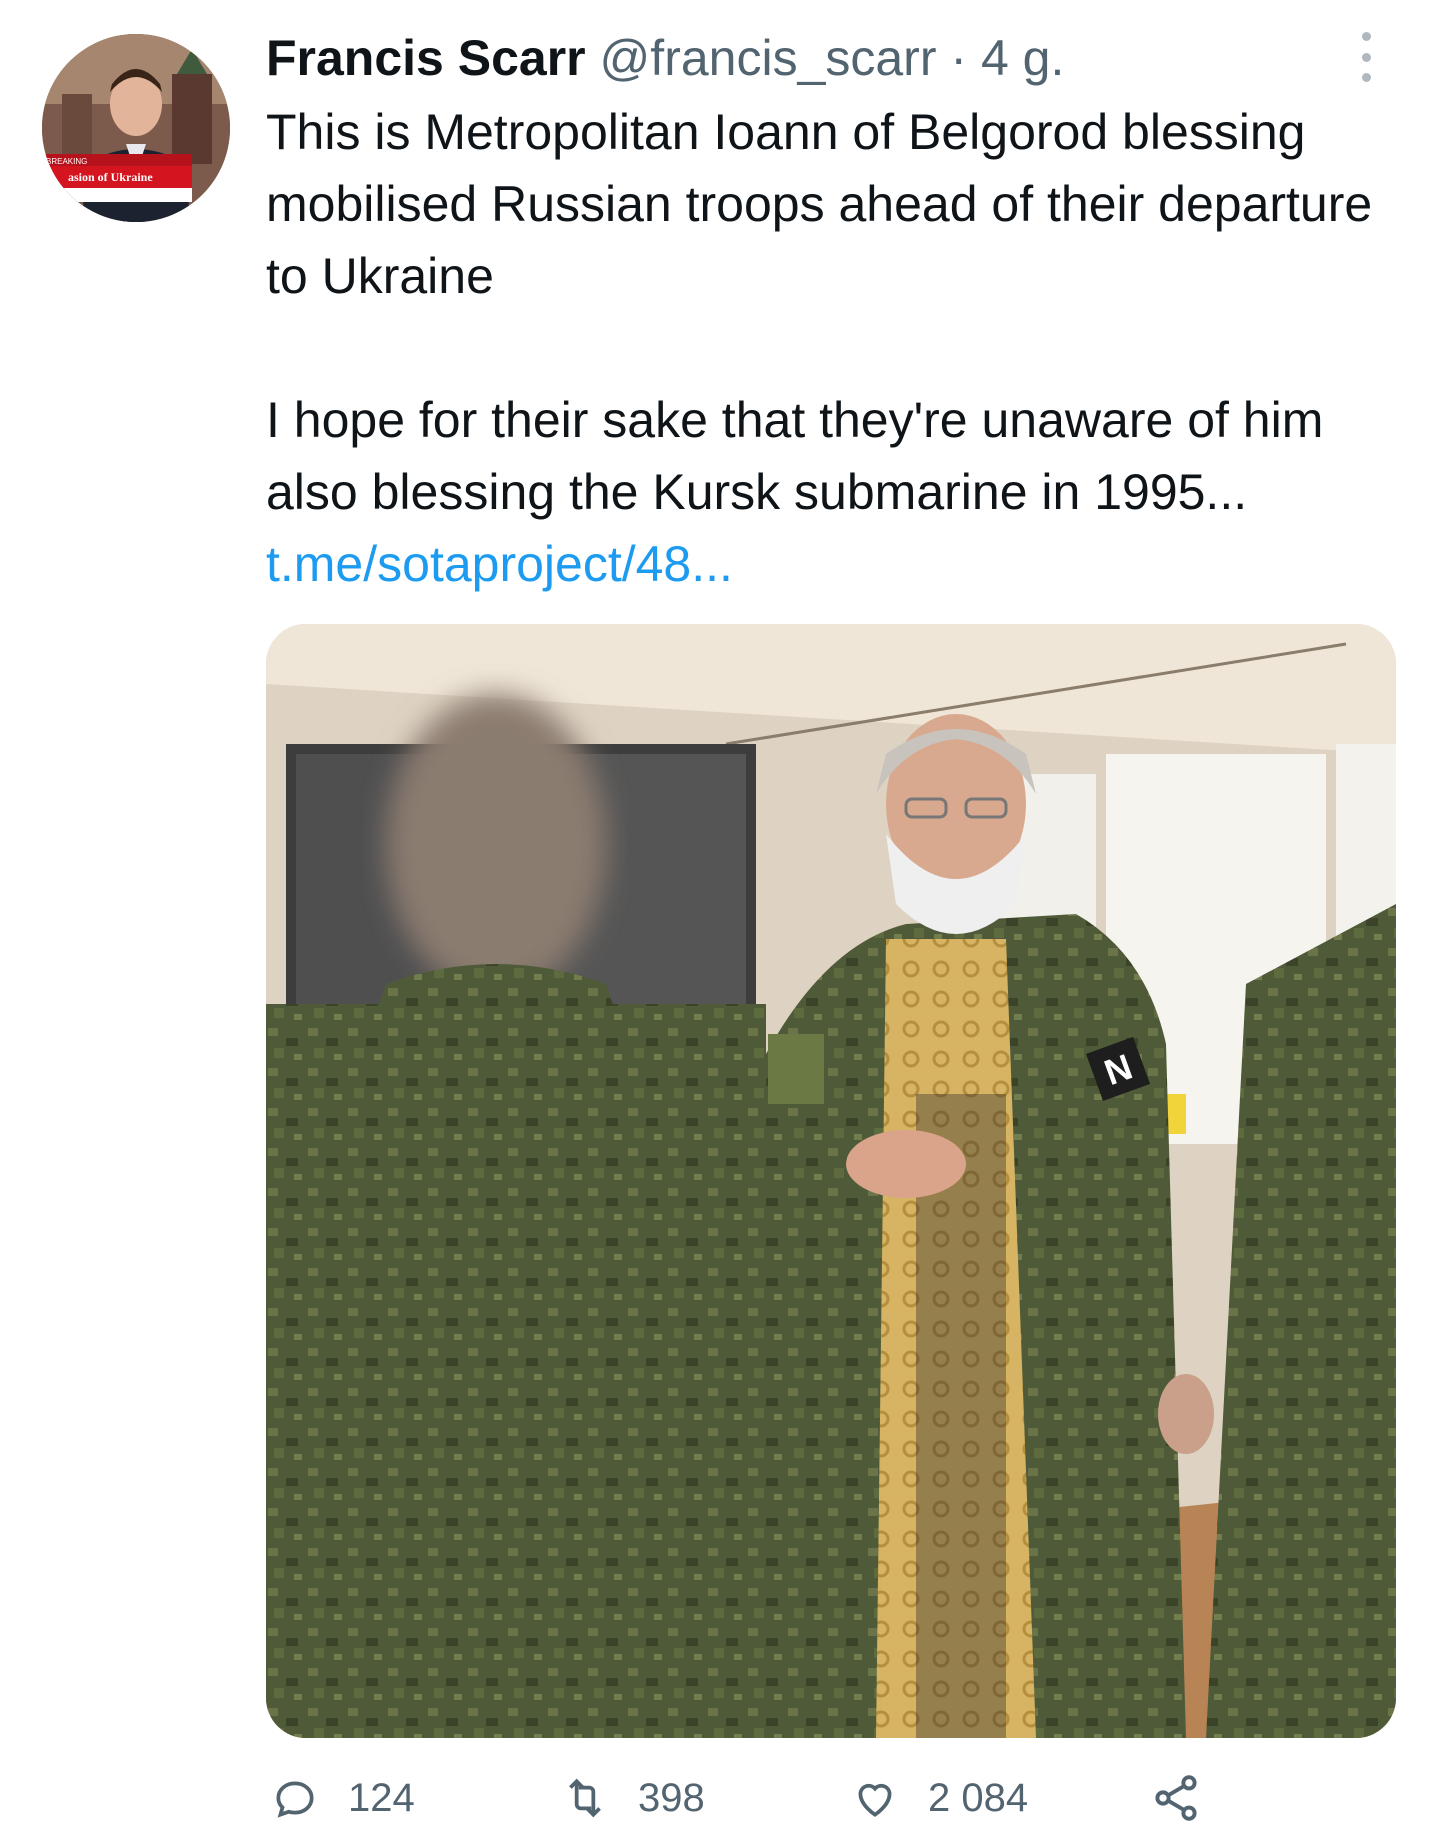 The width and height of the screenshot is (1440, 1824). I want to click on avatar: BREAKING asion of Ukraine, so click(136, 128).